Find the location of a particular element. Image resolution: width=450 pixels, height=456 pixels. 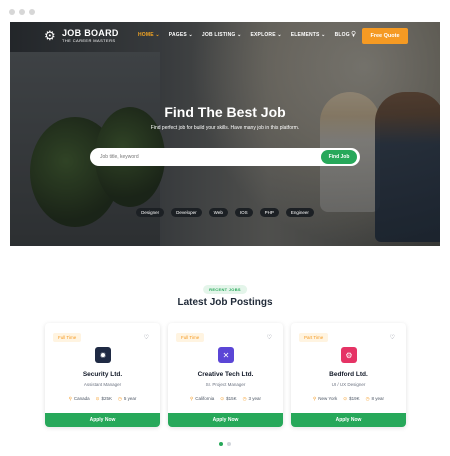

job-experience: 5 year is located at coordinates (130, 398).